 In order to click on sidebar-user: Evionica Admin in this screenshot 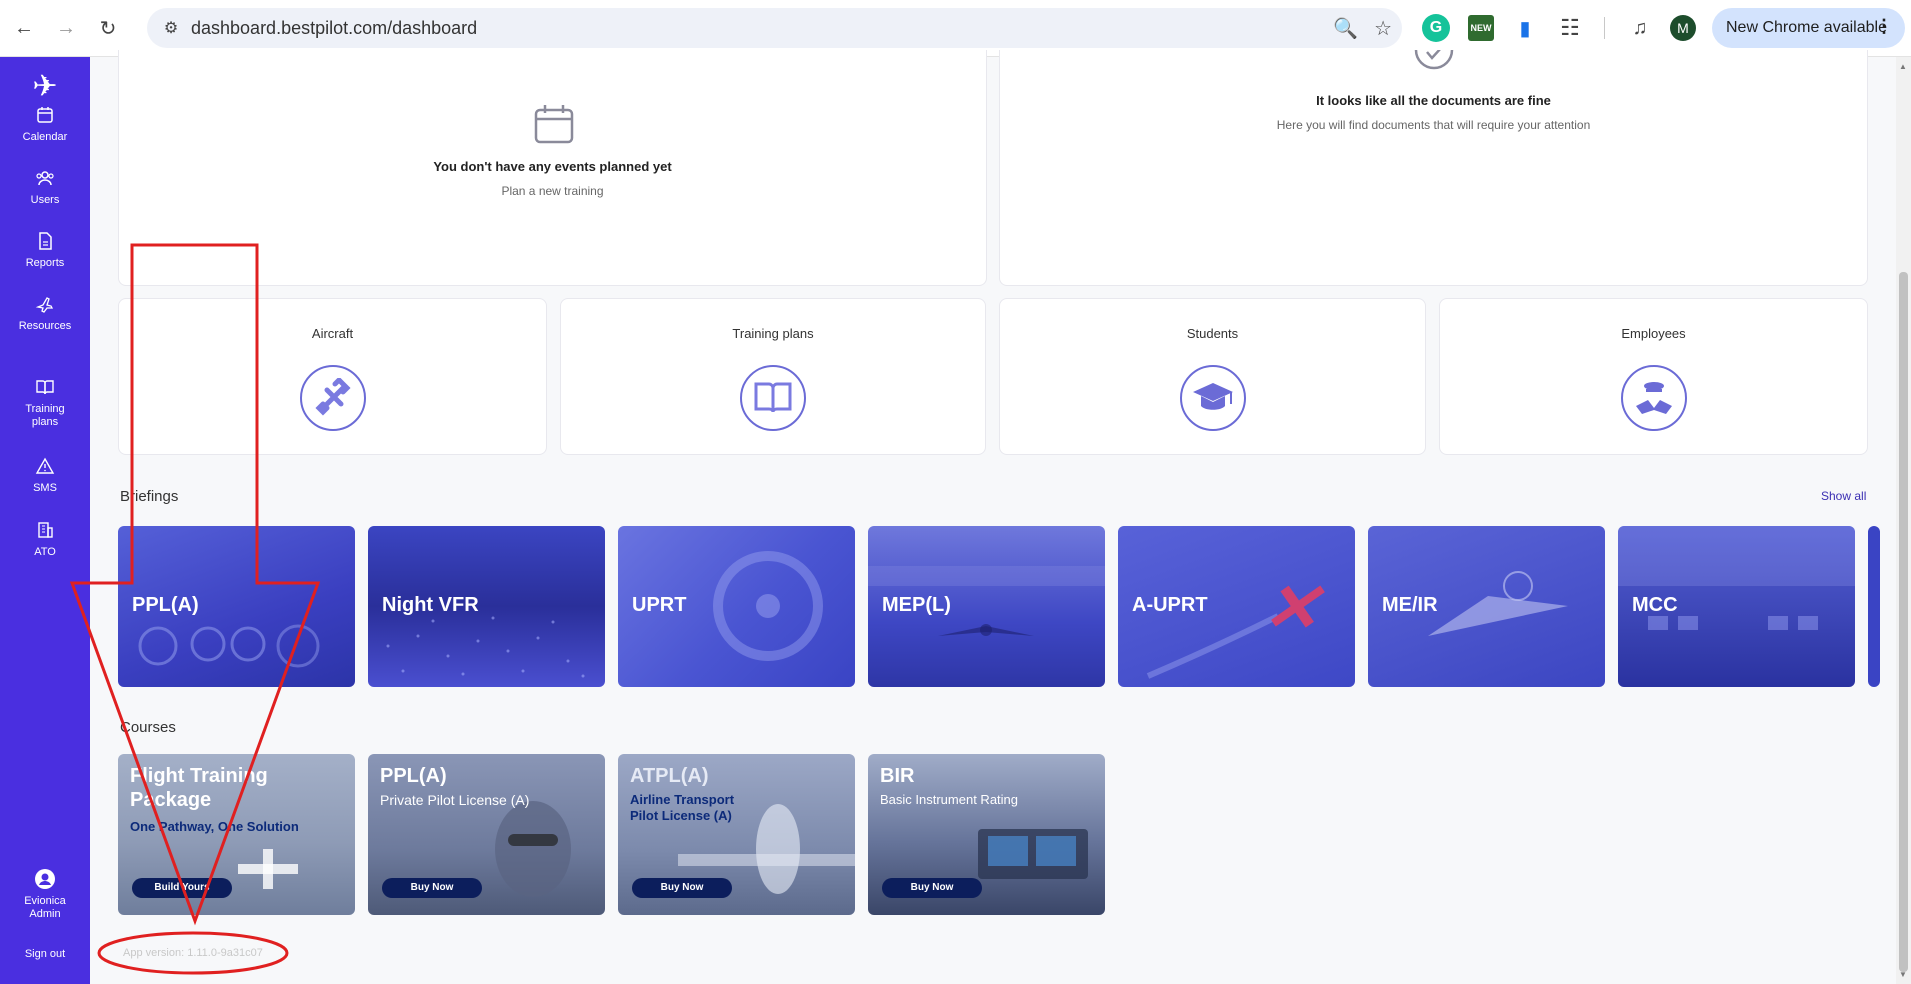, I will do `click(45, 895)`.